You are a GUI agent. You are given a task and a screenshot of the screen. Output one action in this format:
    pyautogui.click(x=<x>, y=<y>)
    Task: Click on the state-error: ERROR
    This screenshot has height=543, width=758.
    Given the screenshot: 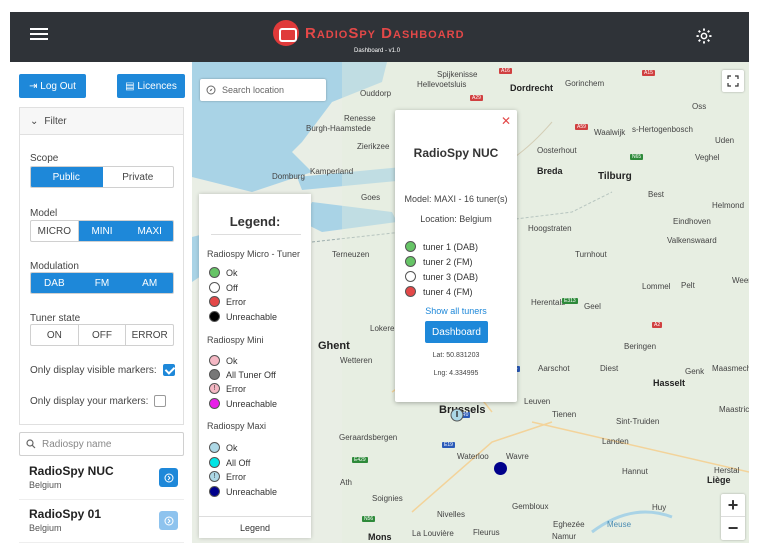 What is the action you would take?
    pyautogui.click(x=149, y=335)
    